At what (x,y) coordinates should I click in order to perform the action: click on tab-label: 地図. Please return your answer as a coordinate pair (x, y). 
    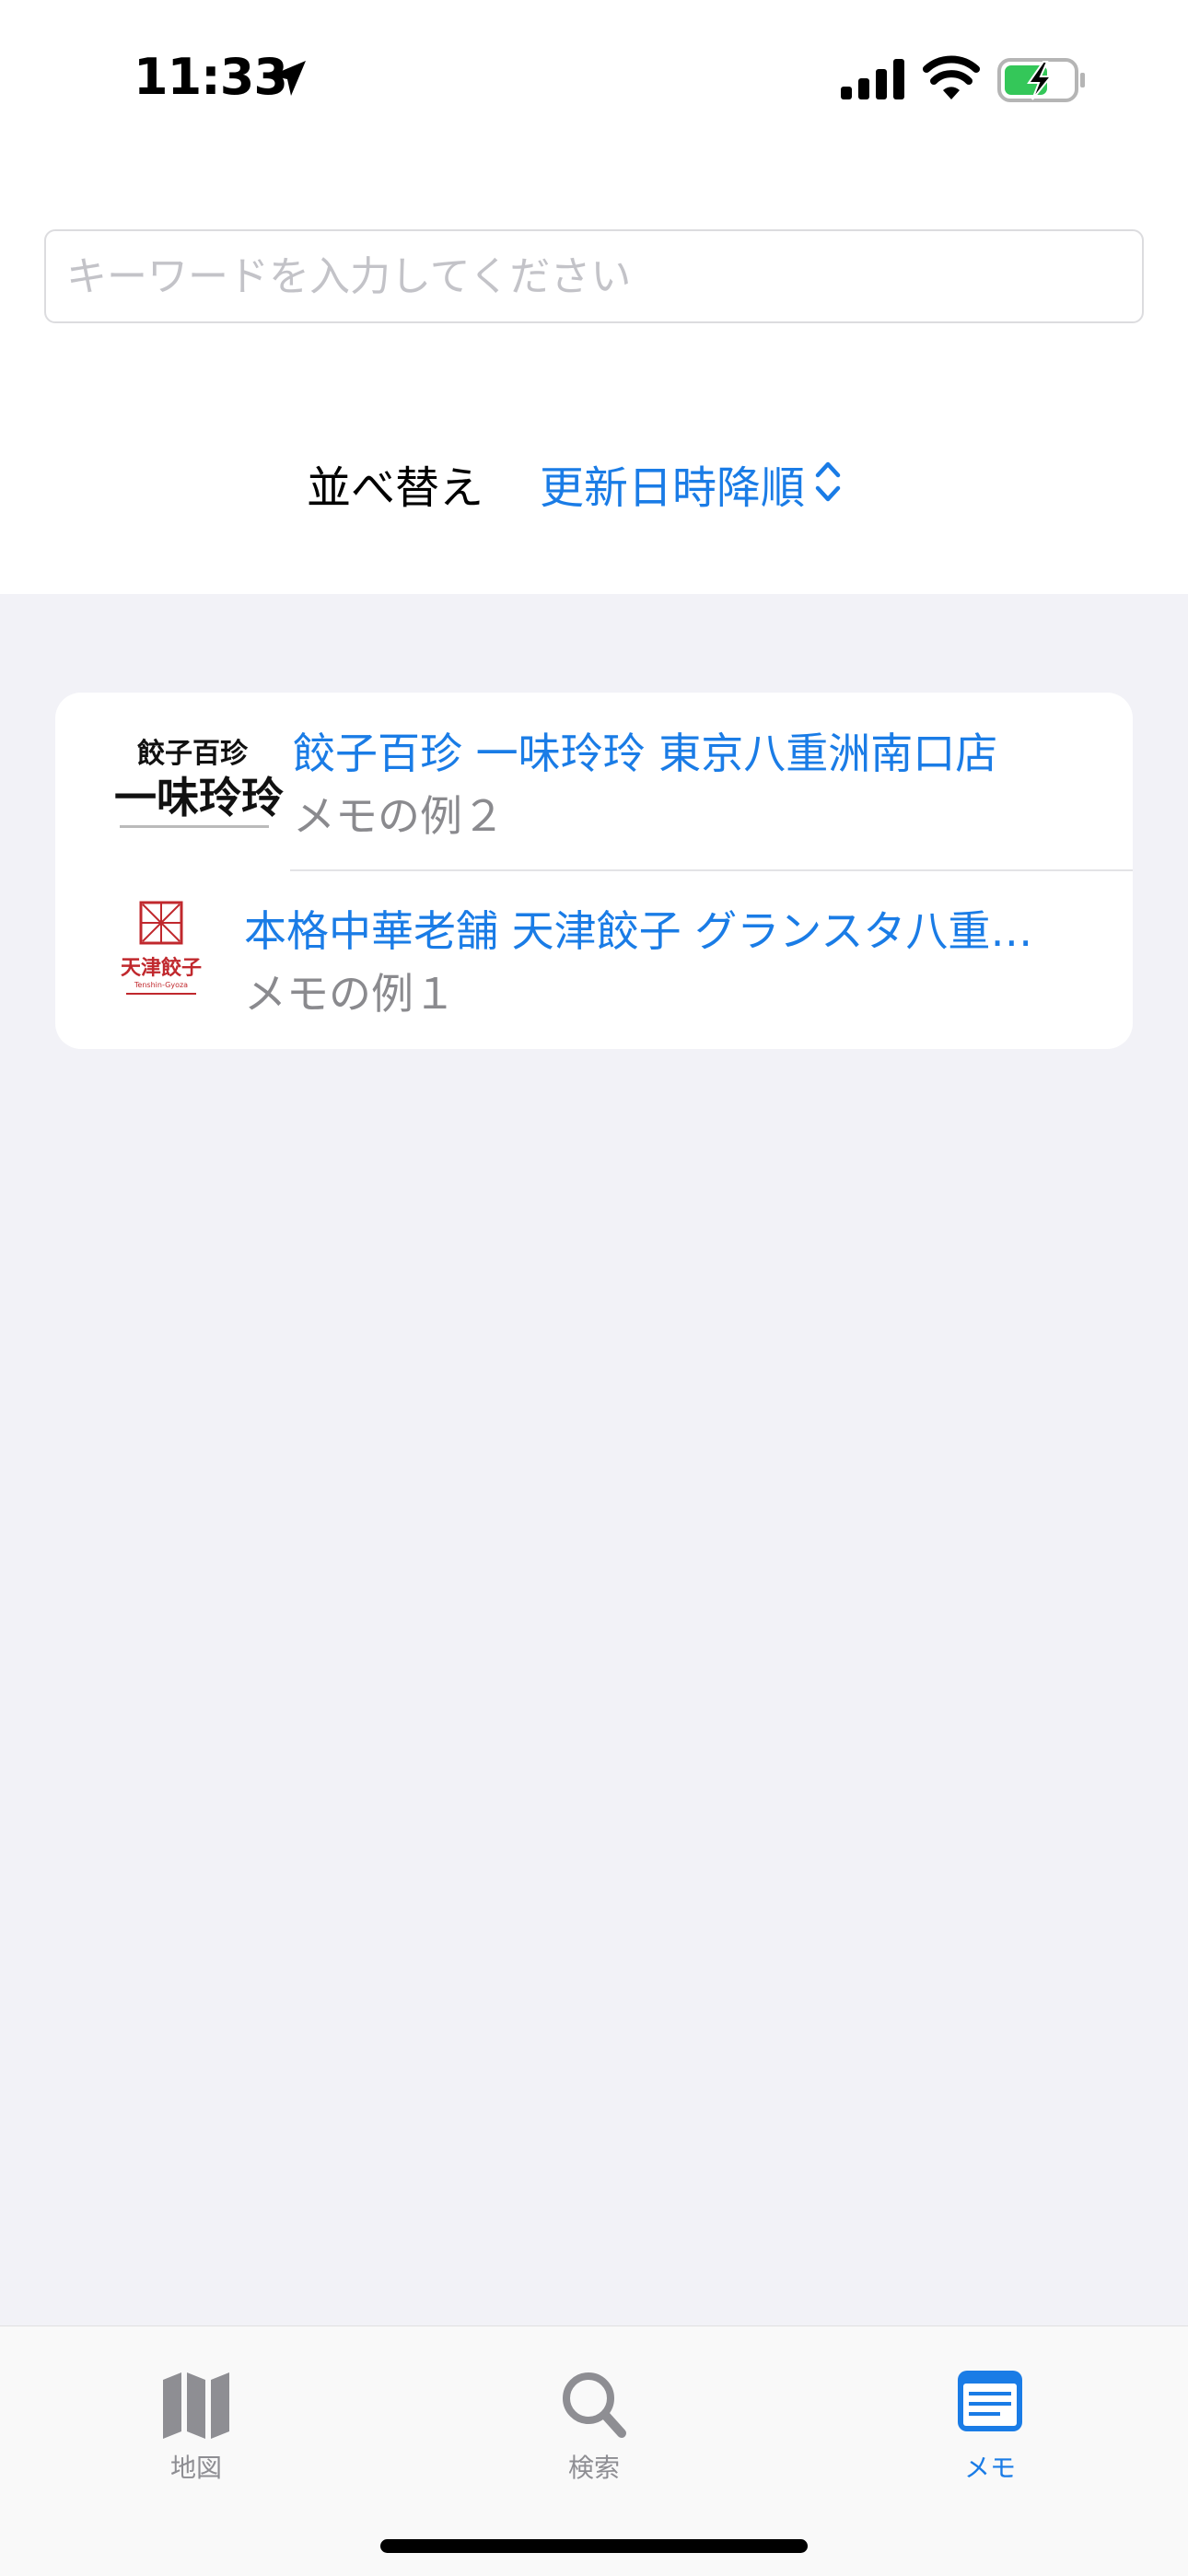
    Looking at the image, I should click on (195, 2468).